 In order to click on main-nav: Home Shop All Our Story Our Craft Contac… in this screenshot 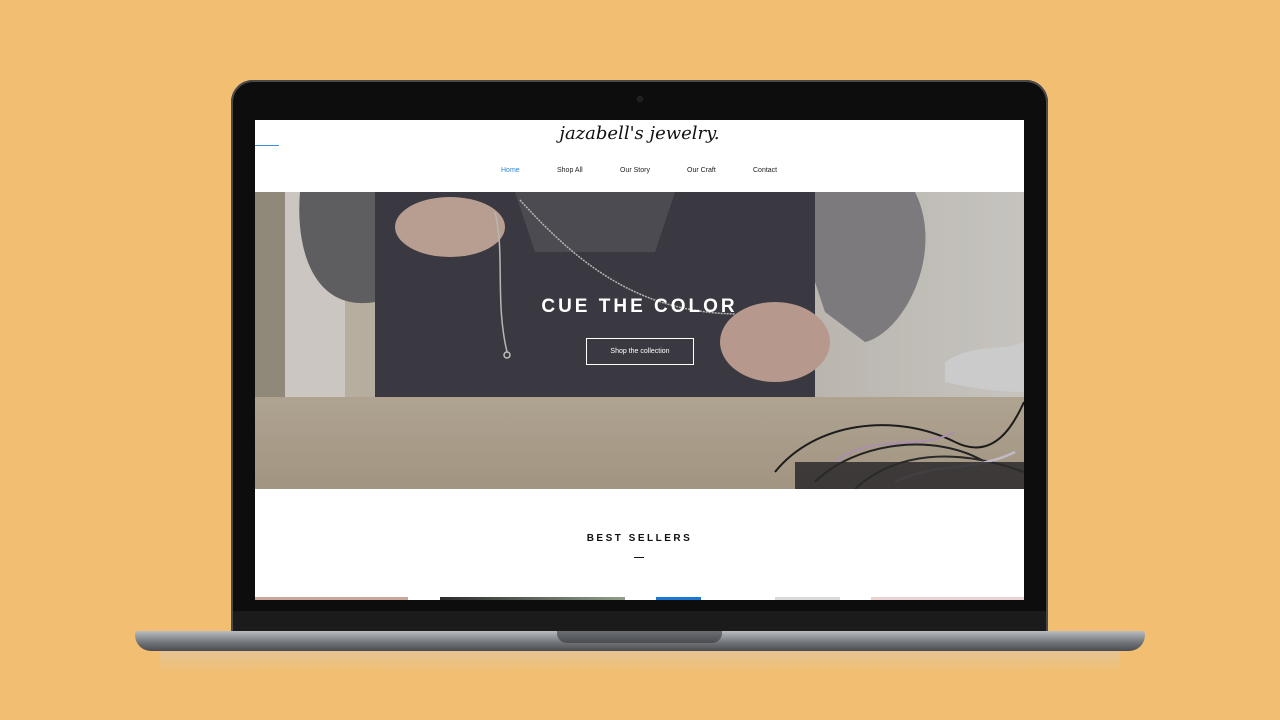, I will do `click(639, 173)`.